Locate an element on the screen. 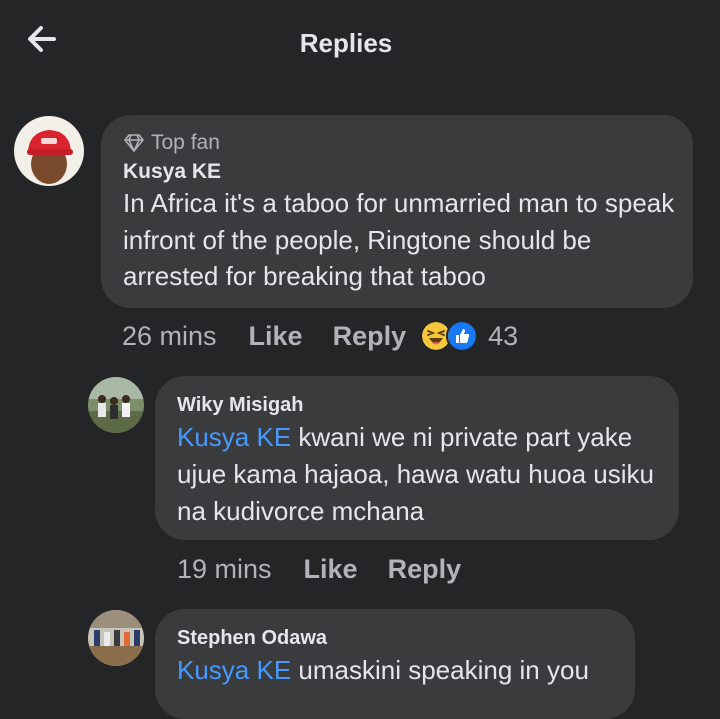 This screenshot has width=720, height=719. comment-author: Kusya KE is located at coordinates (172, 172).